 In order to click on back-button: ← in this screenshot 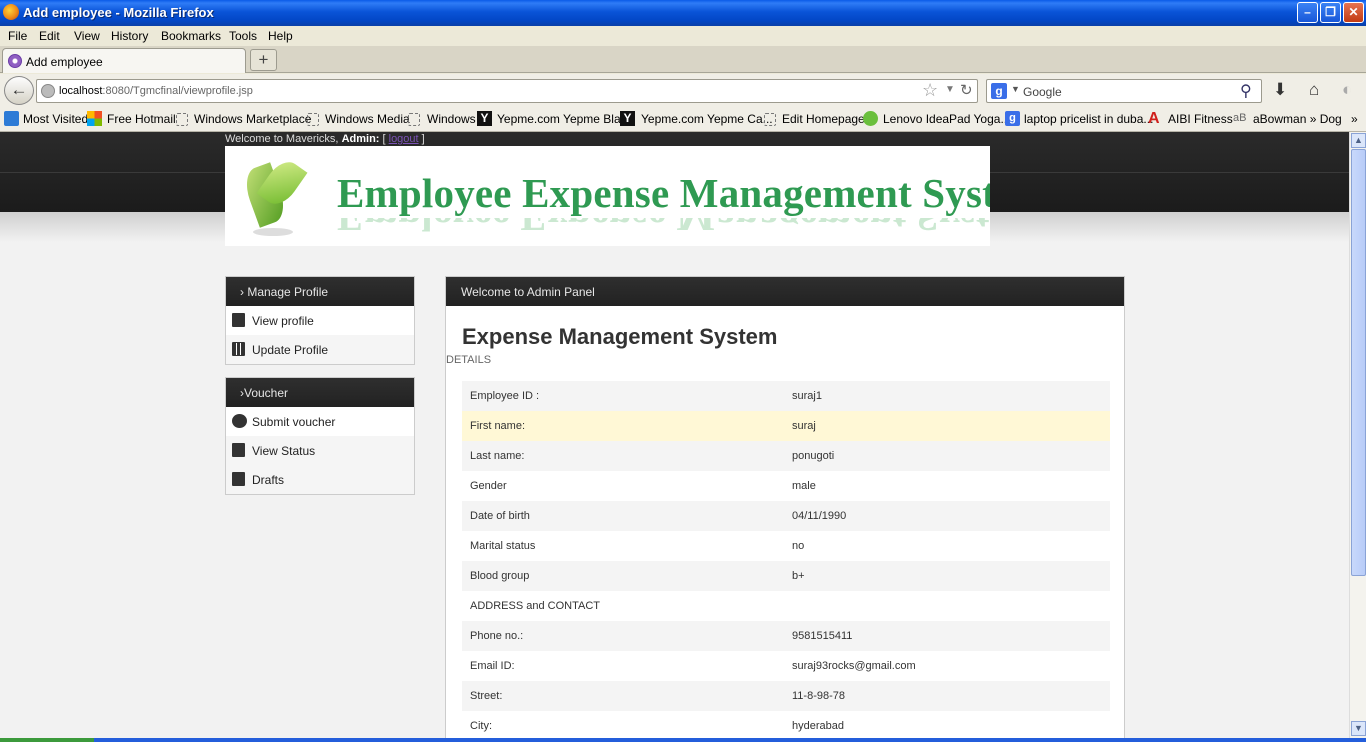, I will do `click(19, 90)`.